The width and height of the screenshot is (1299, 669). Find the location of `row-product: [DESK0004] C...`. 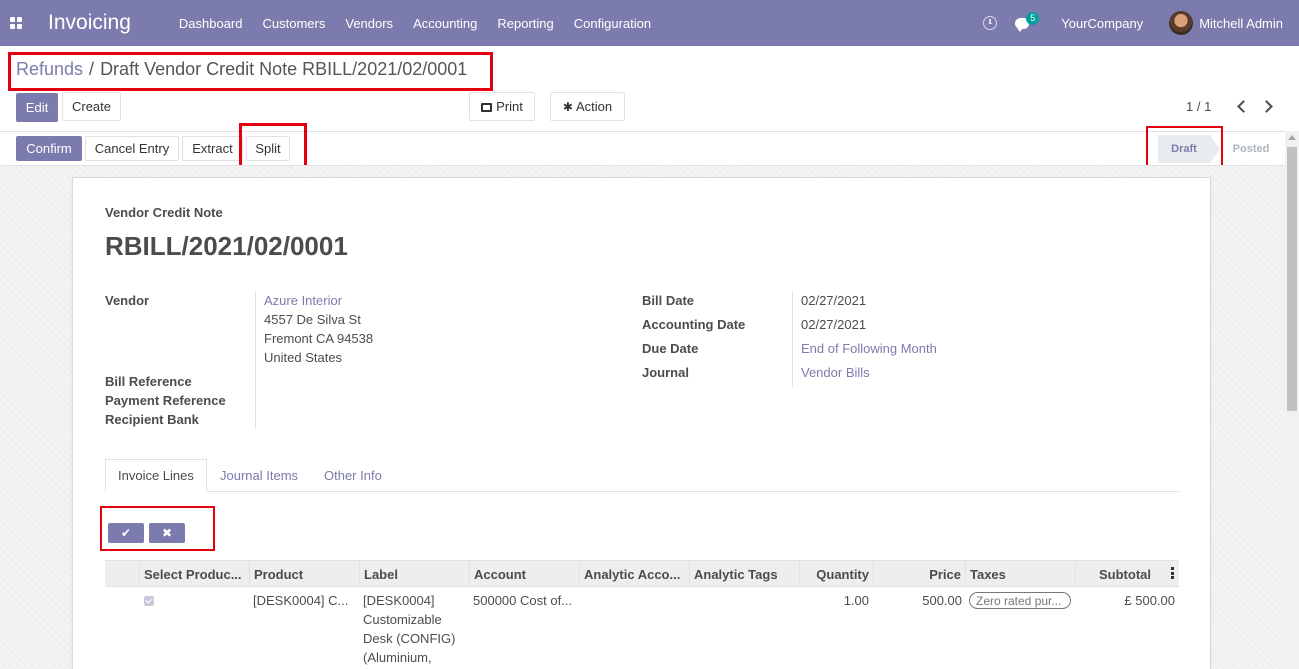

row-product: [DESK0004] C... is located at coordinates (304, 600).